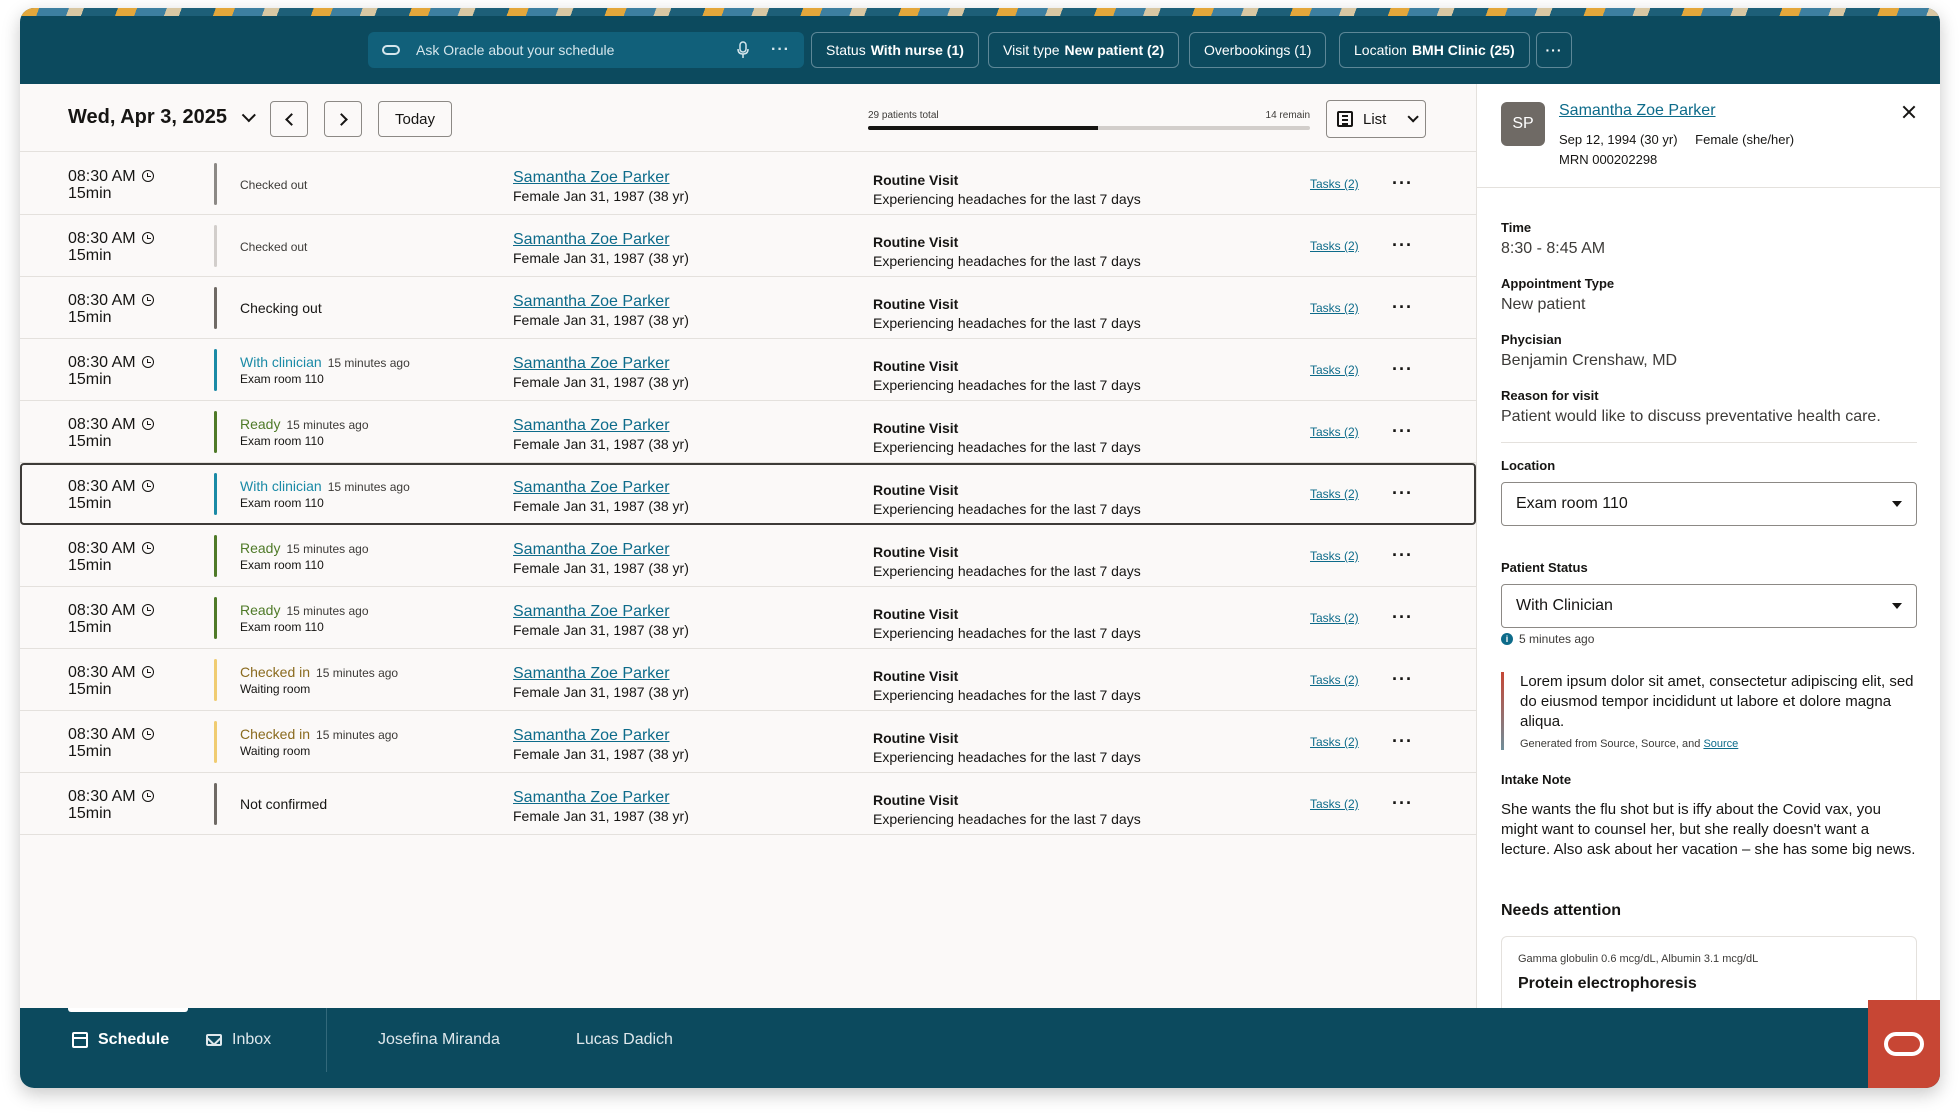  I want to click on detail-gender: Female (she/her), so click(1745, 139).